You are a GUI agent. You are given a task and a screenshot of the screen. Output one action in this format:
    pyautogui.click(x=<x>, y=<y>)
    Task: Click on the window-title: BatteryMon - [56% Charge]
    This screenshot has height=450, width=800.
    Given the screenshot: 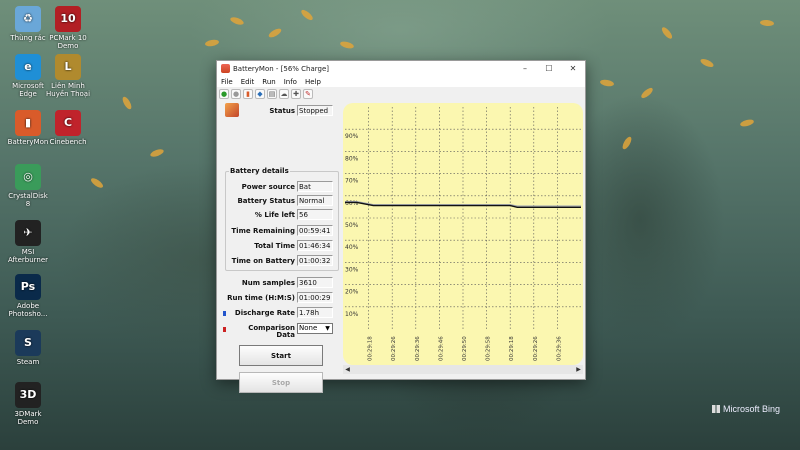 What is the action you would take?
    pyautogui.click(x=281, y=68)
    